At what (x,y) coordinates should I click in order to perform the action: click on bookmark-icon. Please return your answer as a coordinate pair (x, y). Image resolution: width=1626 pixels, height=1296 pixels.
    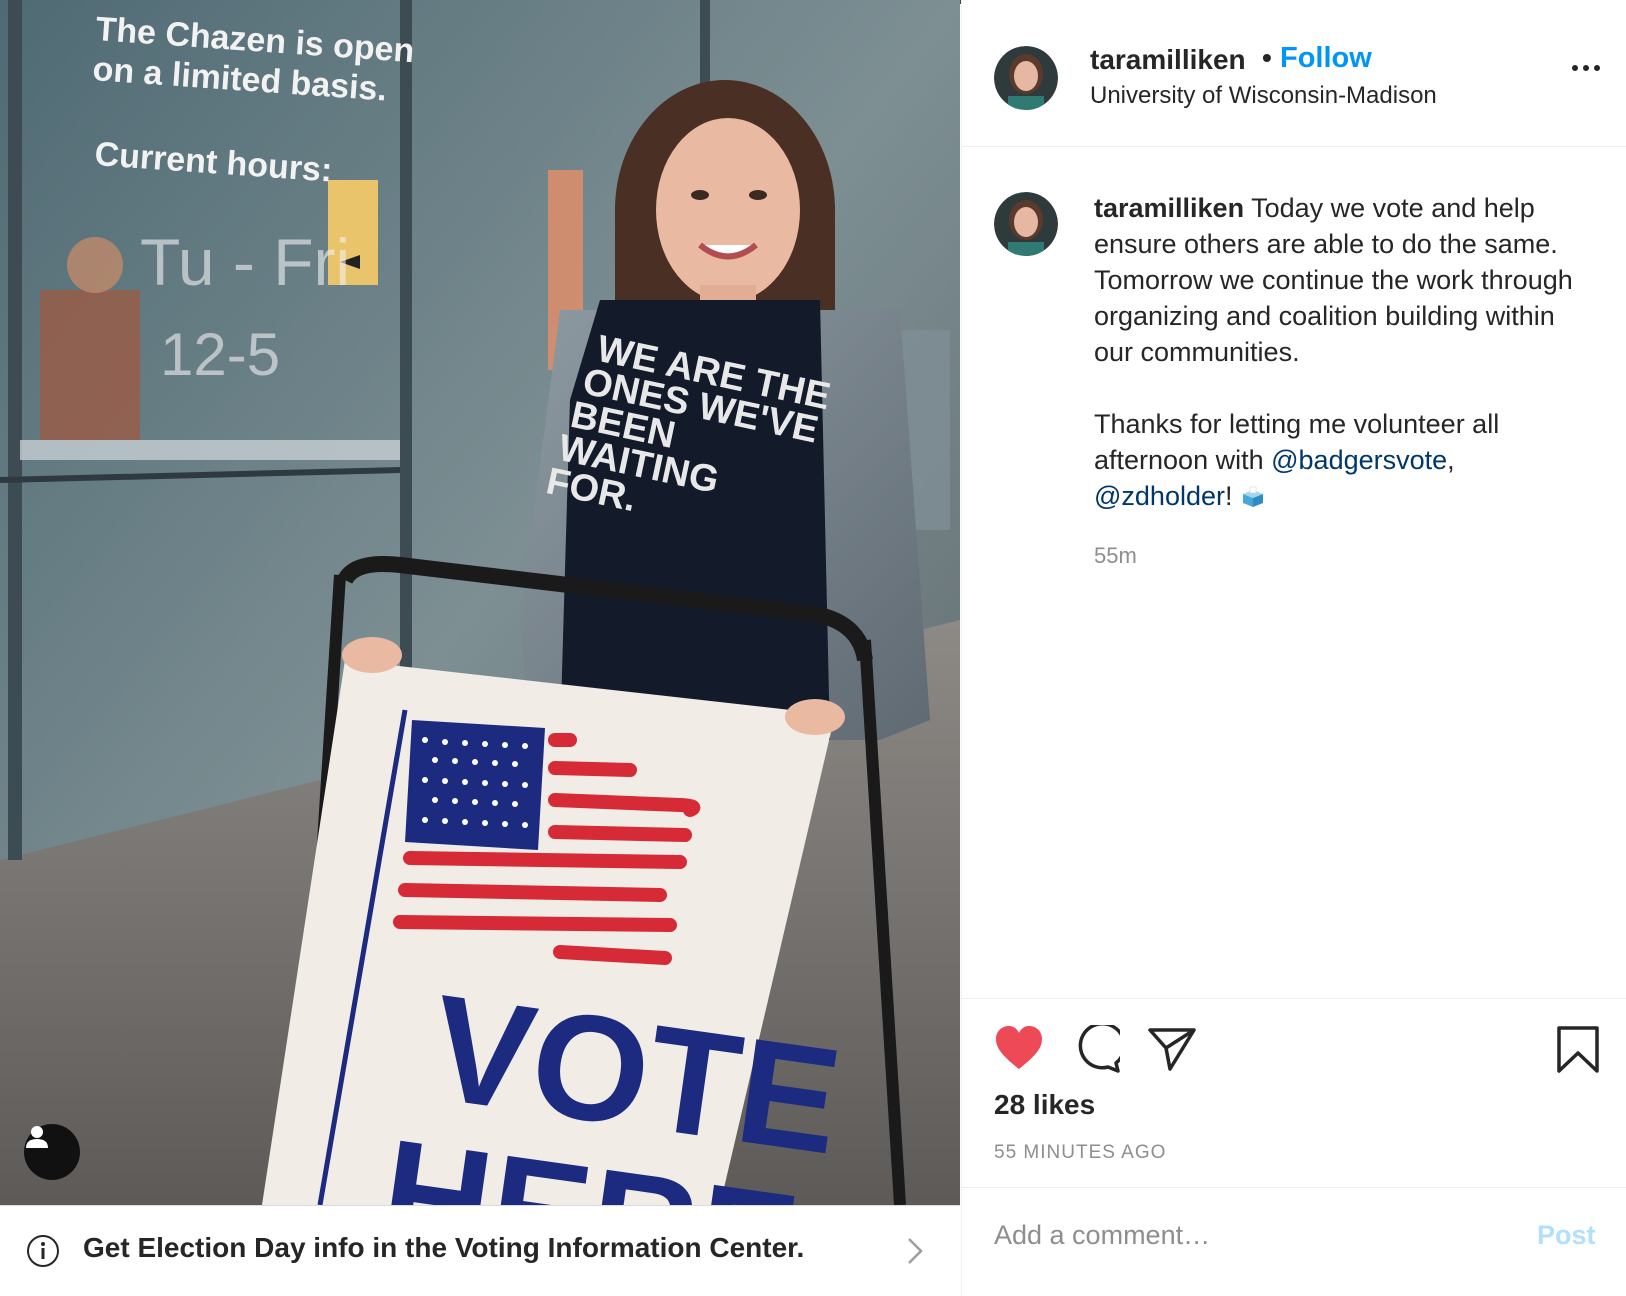
    Looking at the image, I should click on (1578, 1050).